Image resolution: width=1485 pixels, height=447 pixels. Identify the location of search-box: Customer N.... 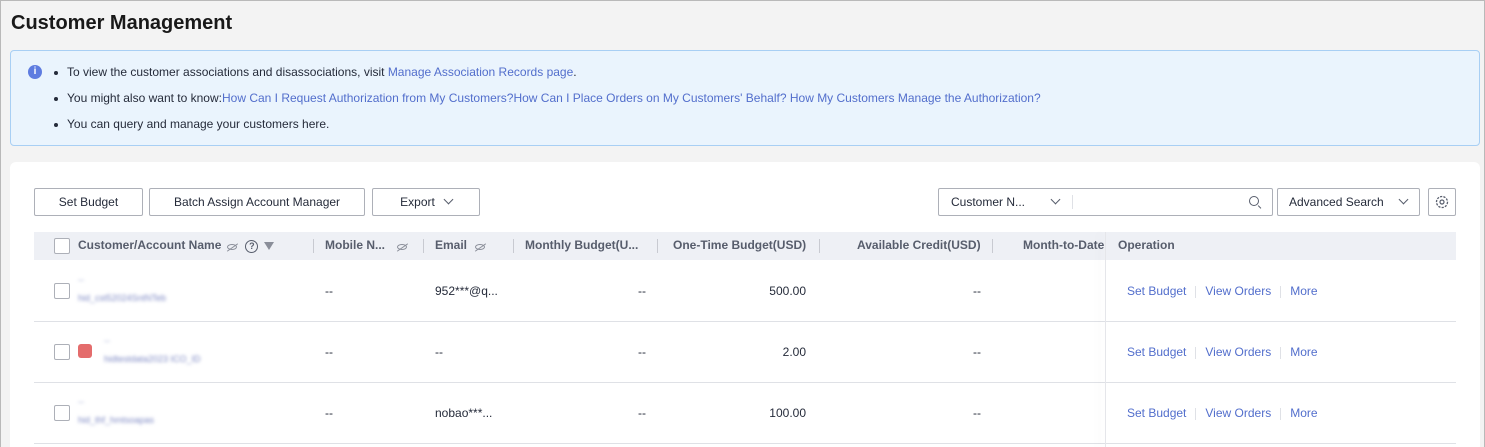
(1105, 202).